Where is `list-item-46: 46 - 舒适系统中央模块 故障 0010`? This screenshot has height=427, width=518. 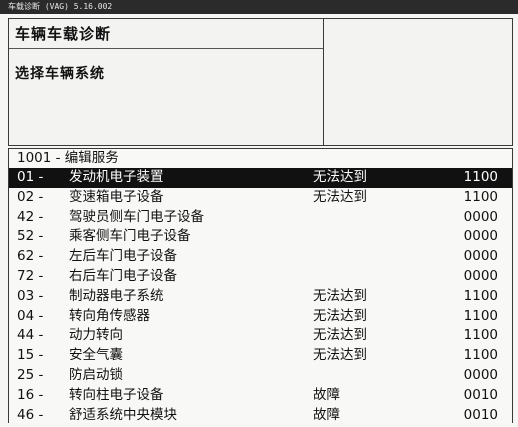
list-item-46: 46 - 舒适系统中央模块 故障 0010 is located at coordinates (260, 416).